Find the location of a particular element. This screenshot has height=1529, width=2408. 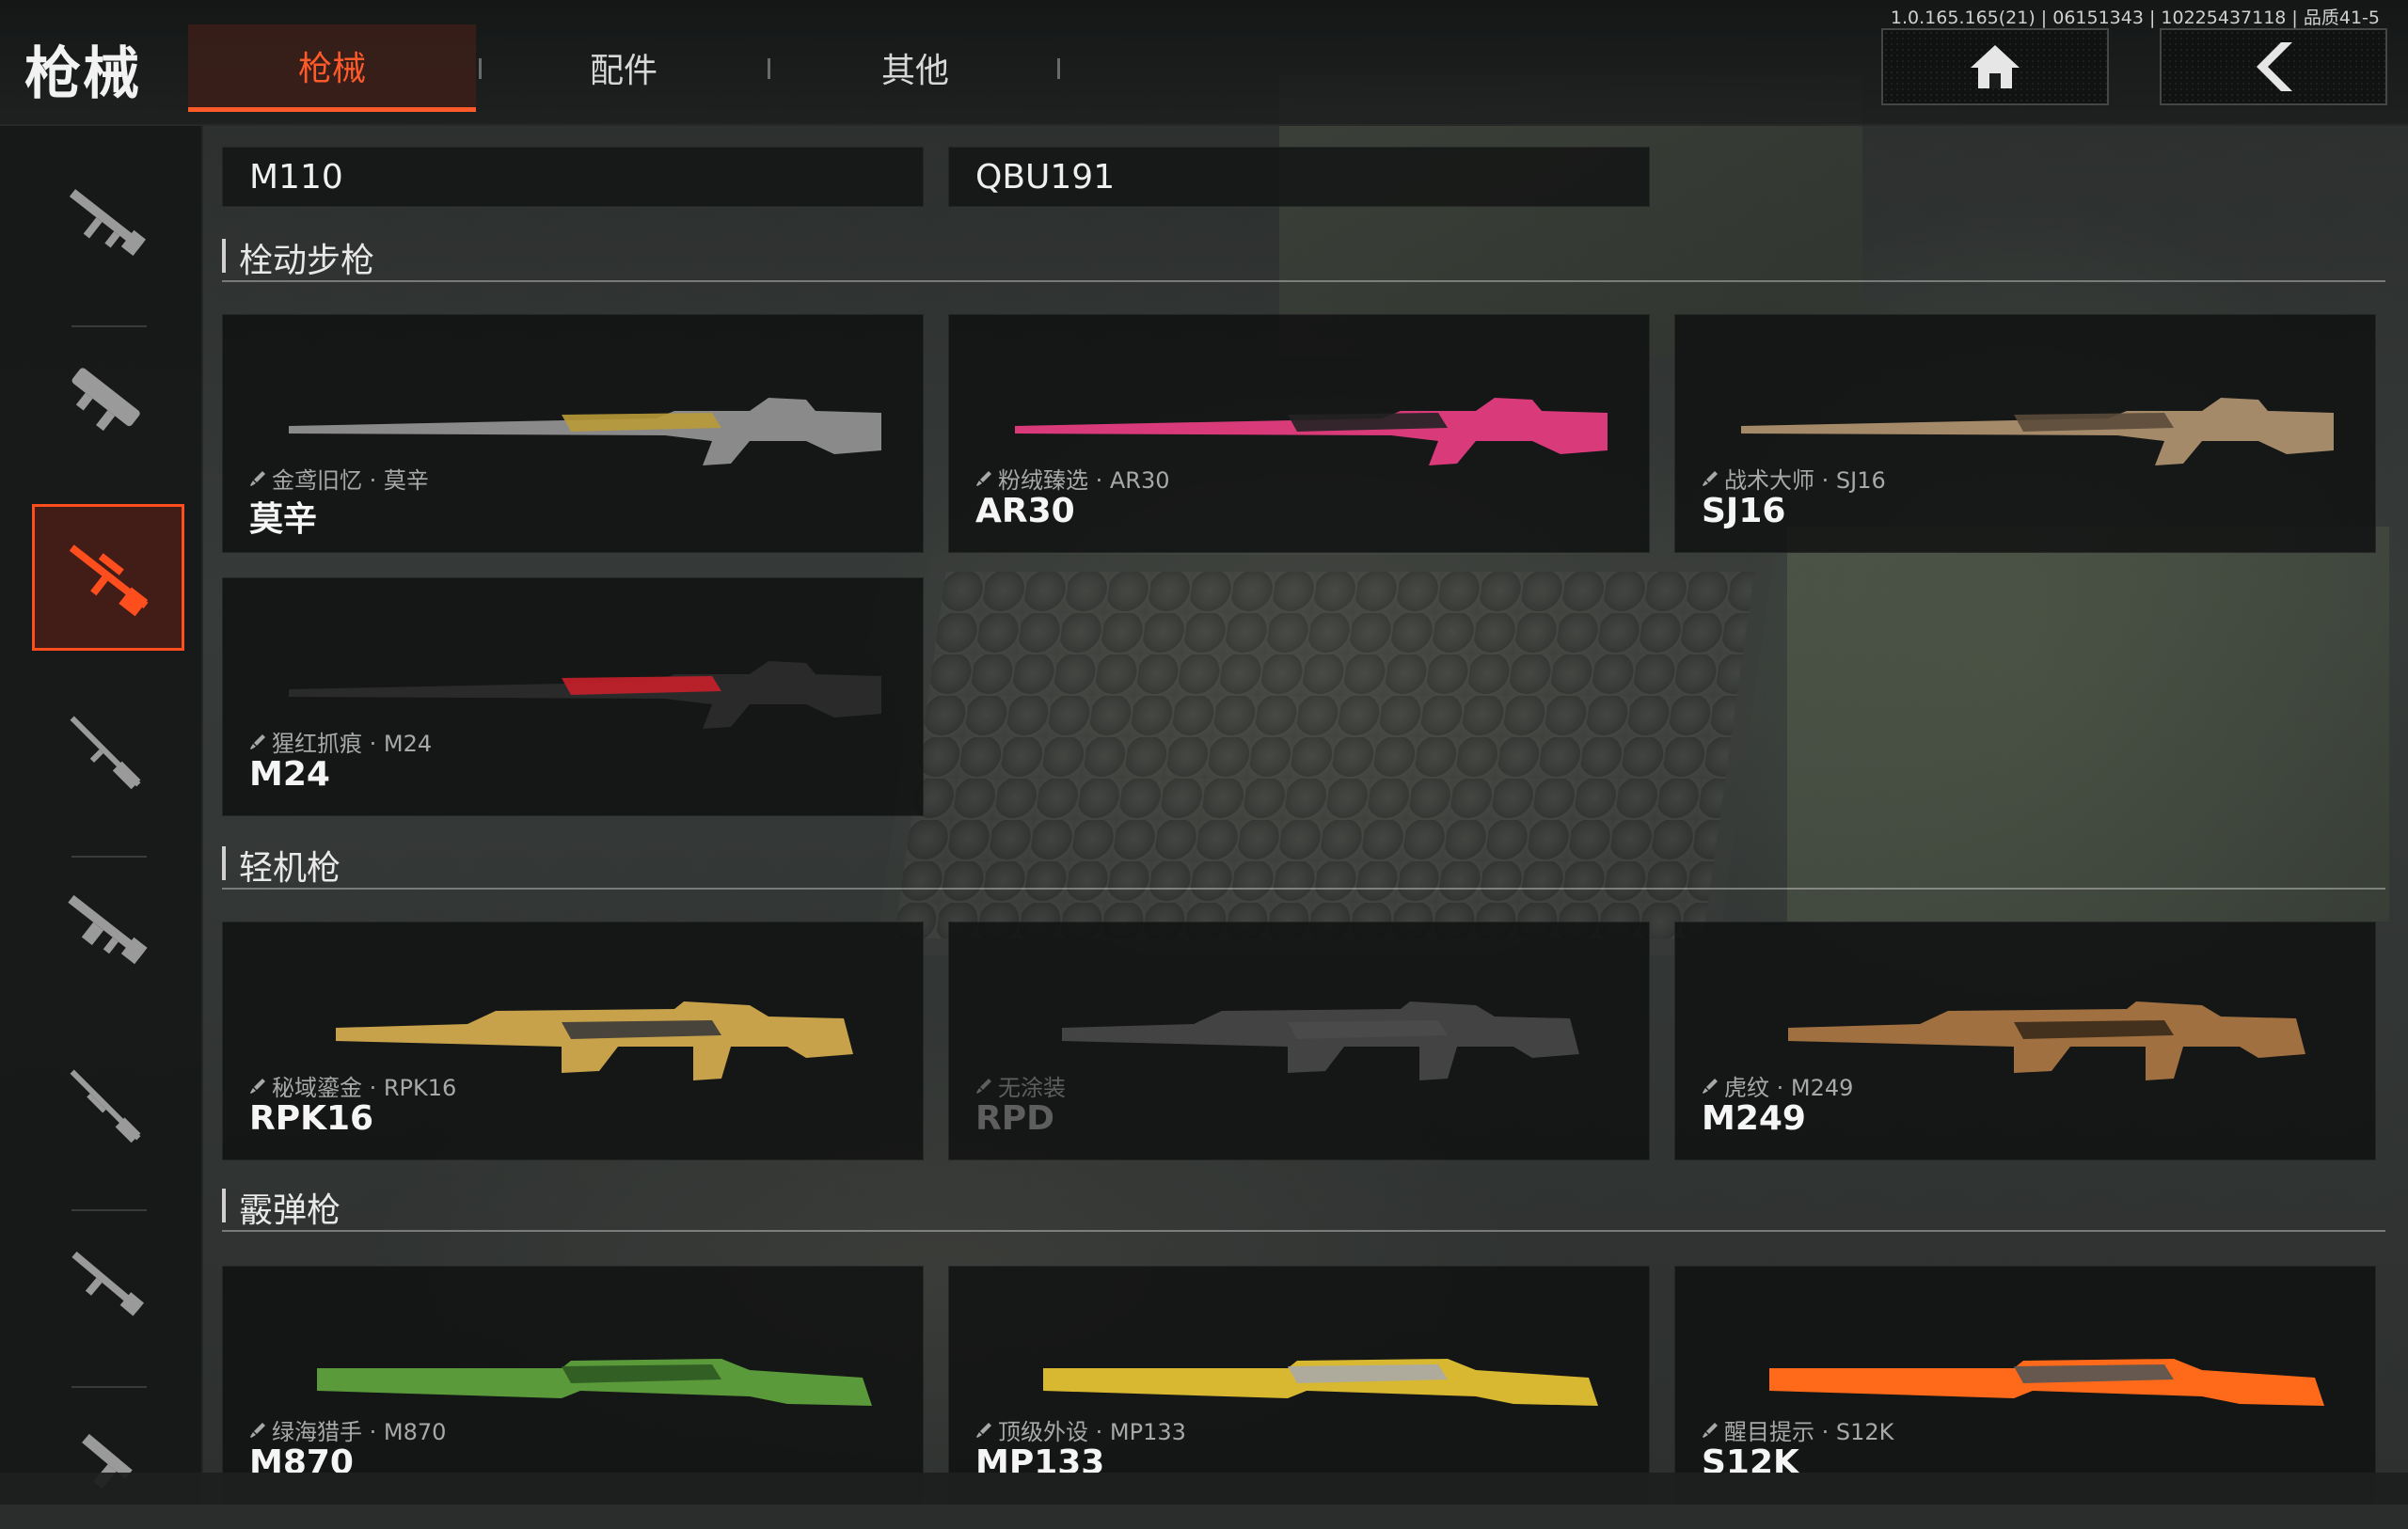

skin-name: 秘域鎏金 · RPK16 is located at coordinates (365, 1088).